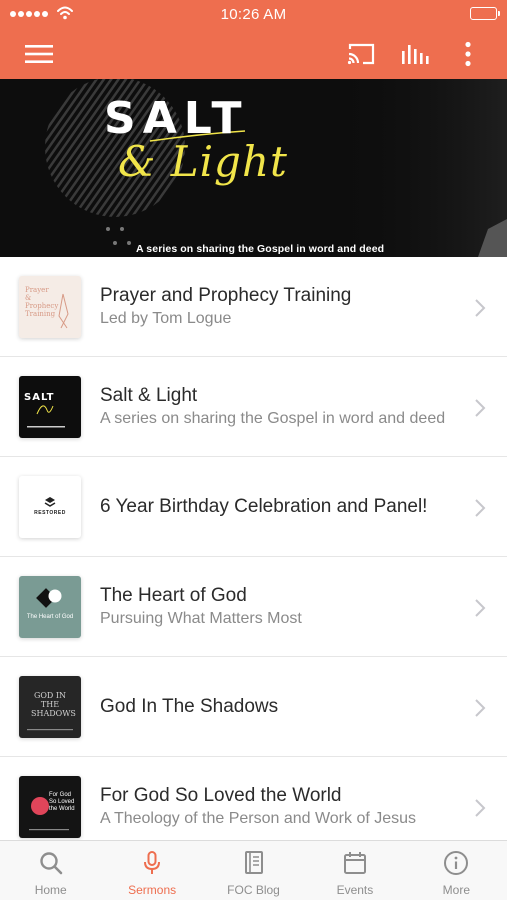 The height and width of the screenshot is (900, 507). Describe the element at coordinates (50, 513) in the screenshot. I see `thumbnail-text: RESTORED` at that location.